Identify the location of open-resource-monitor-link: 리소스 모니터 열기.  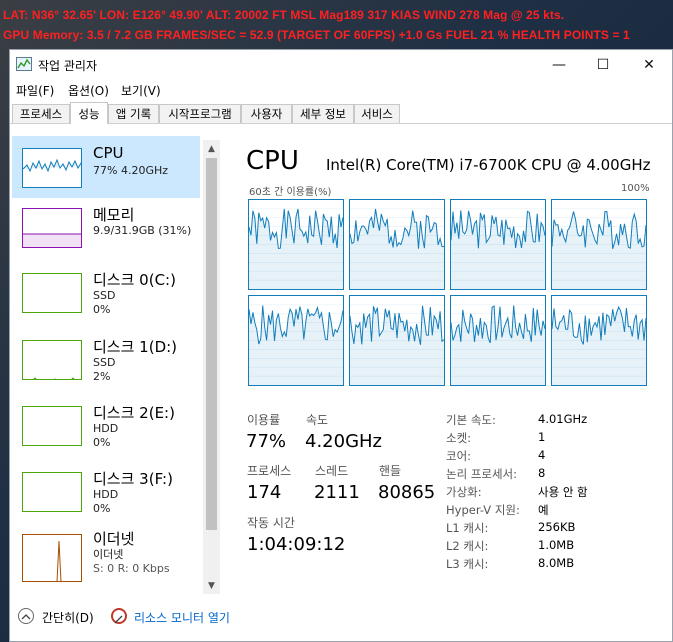
(182, 617).